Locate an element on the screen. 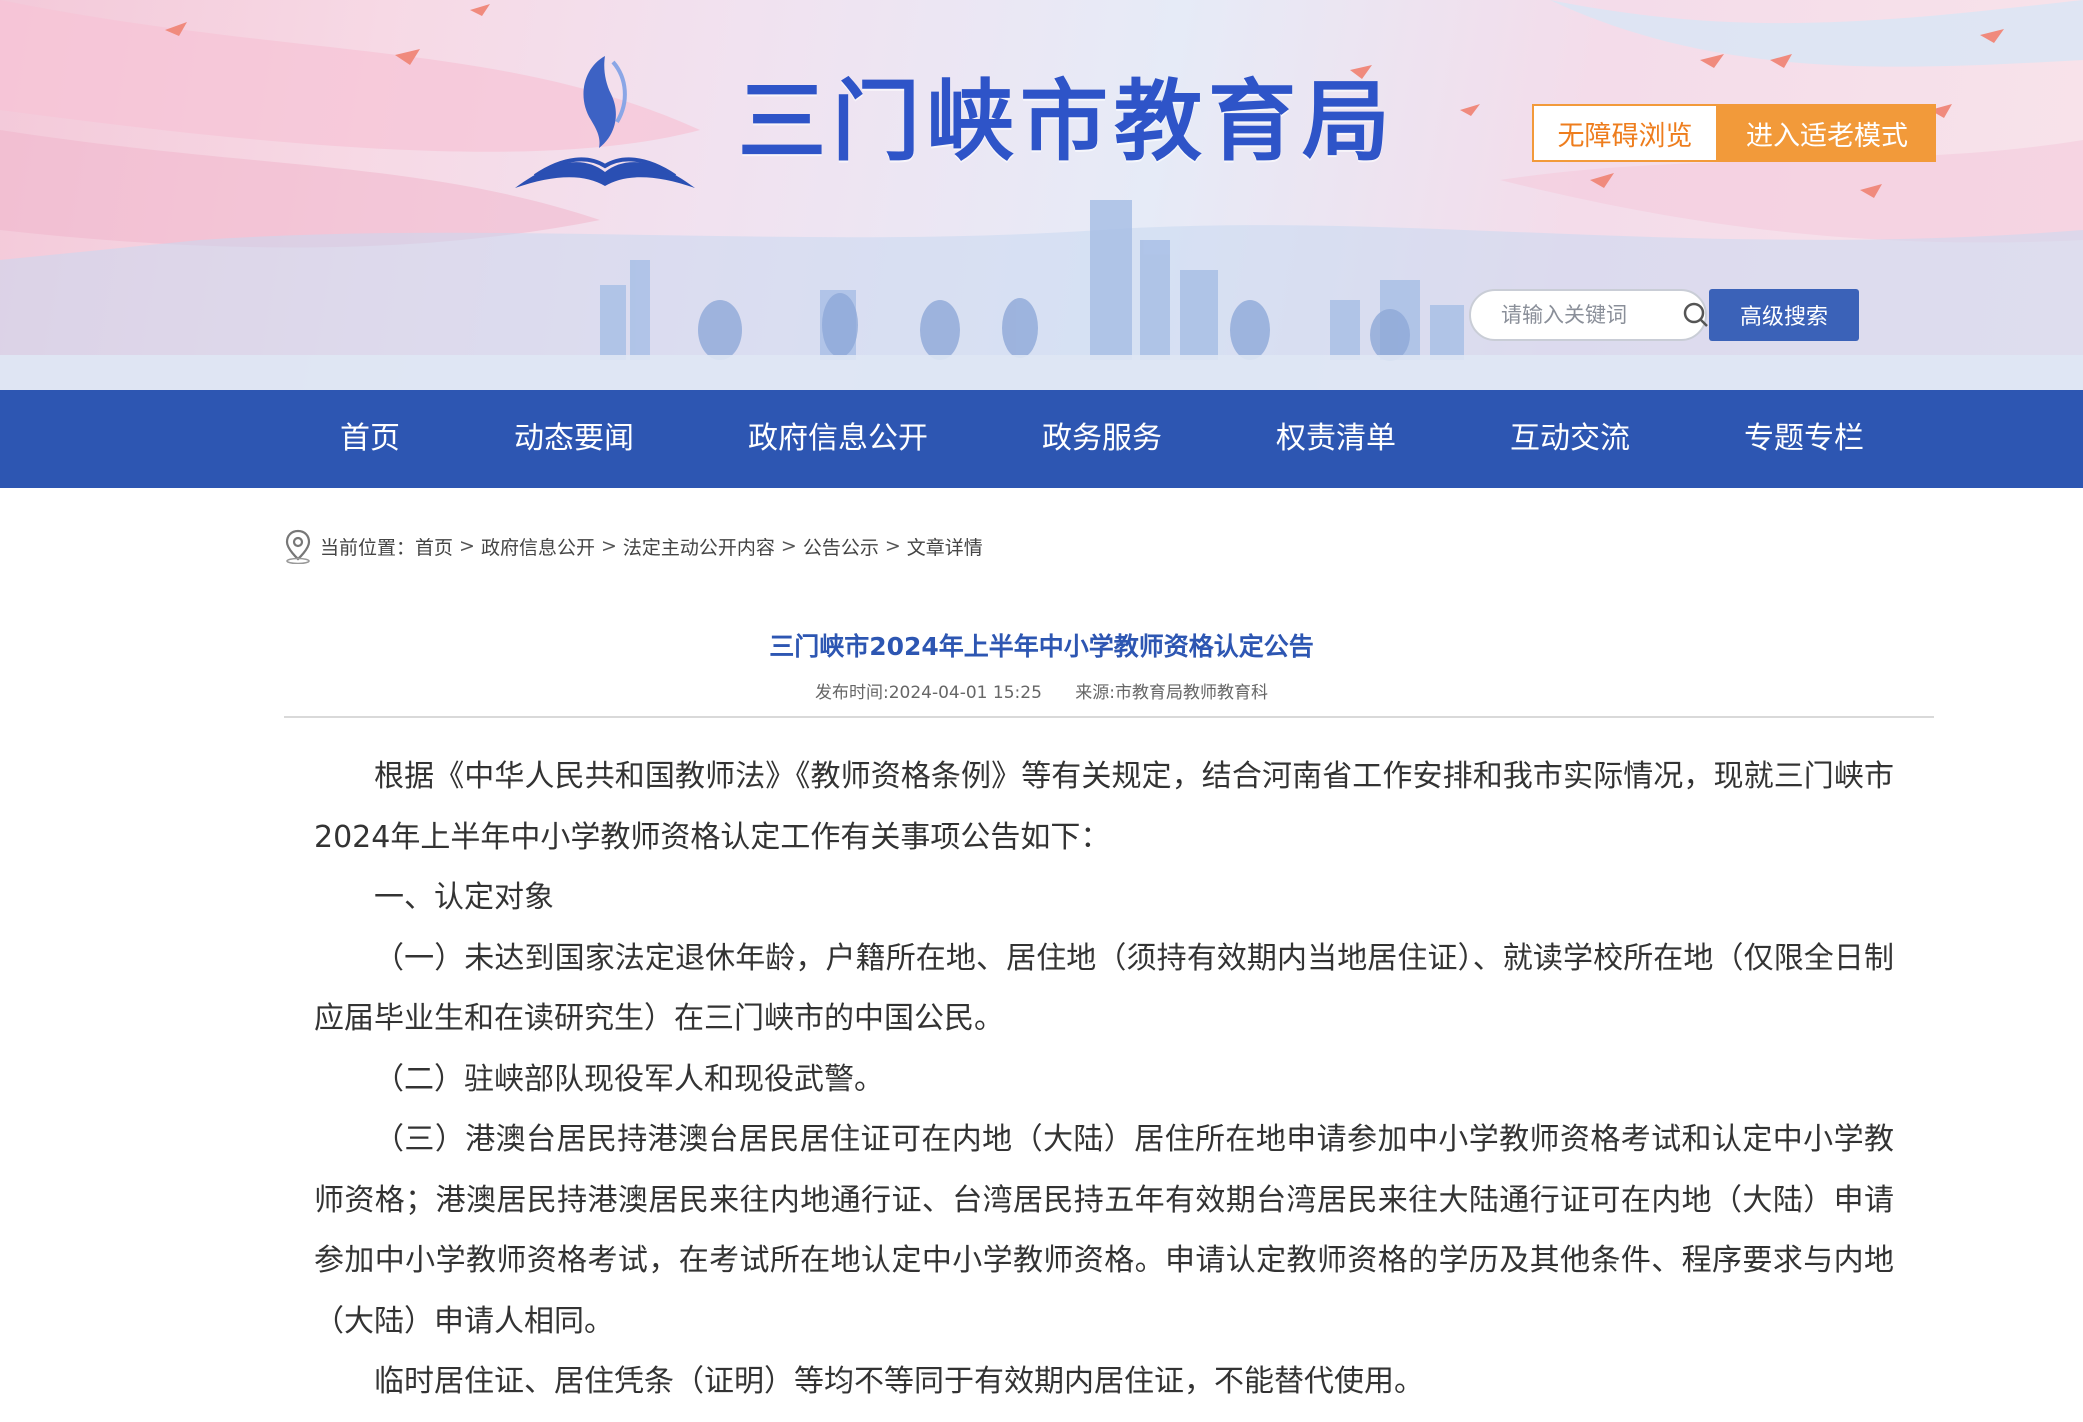 This screenshot has width=2083, height=1422. title-divider is located at coordinates (1109, 717).